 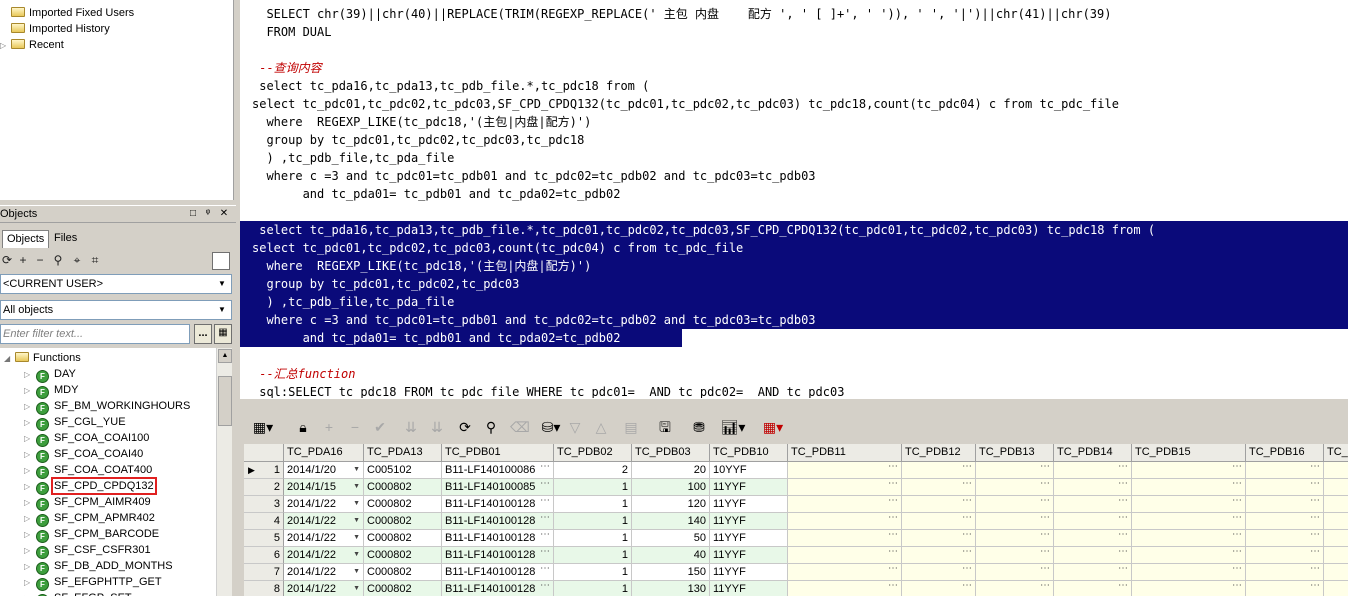 What do you see at coordinates (749, 470) in the screenshot?
I see `table-cell: 10YYF` at bounding box center [749, 470].